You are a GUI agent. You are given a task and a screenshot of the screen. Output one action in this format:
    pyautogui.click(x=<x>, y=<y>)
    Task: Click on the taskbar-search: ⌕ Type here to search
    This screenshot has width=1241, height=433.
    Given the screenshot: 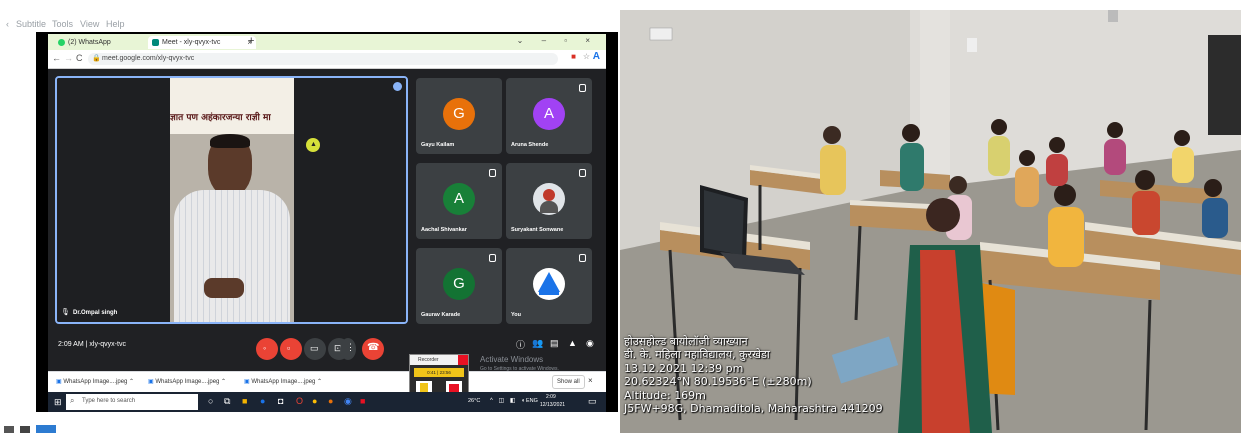 What is the action you would take?
    pyautogui.click(x=132, y=402)
    